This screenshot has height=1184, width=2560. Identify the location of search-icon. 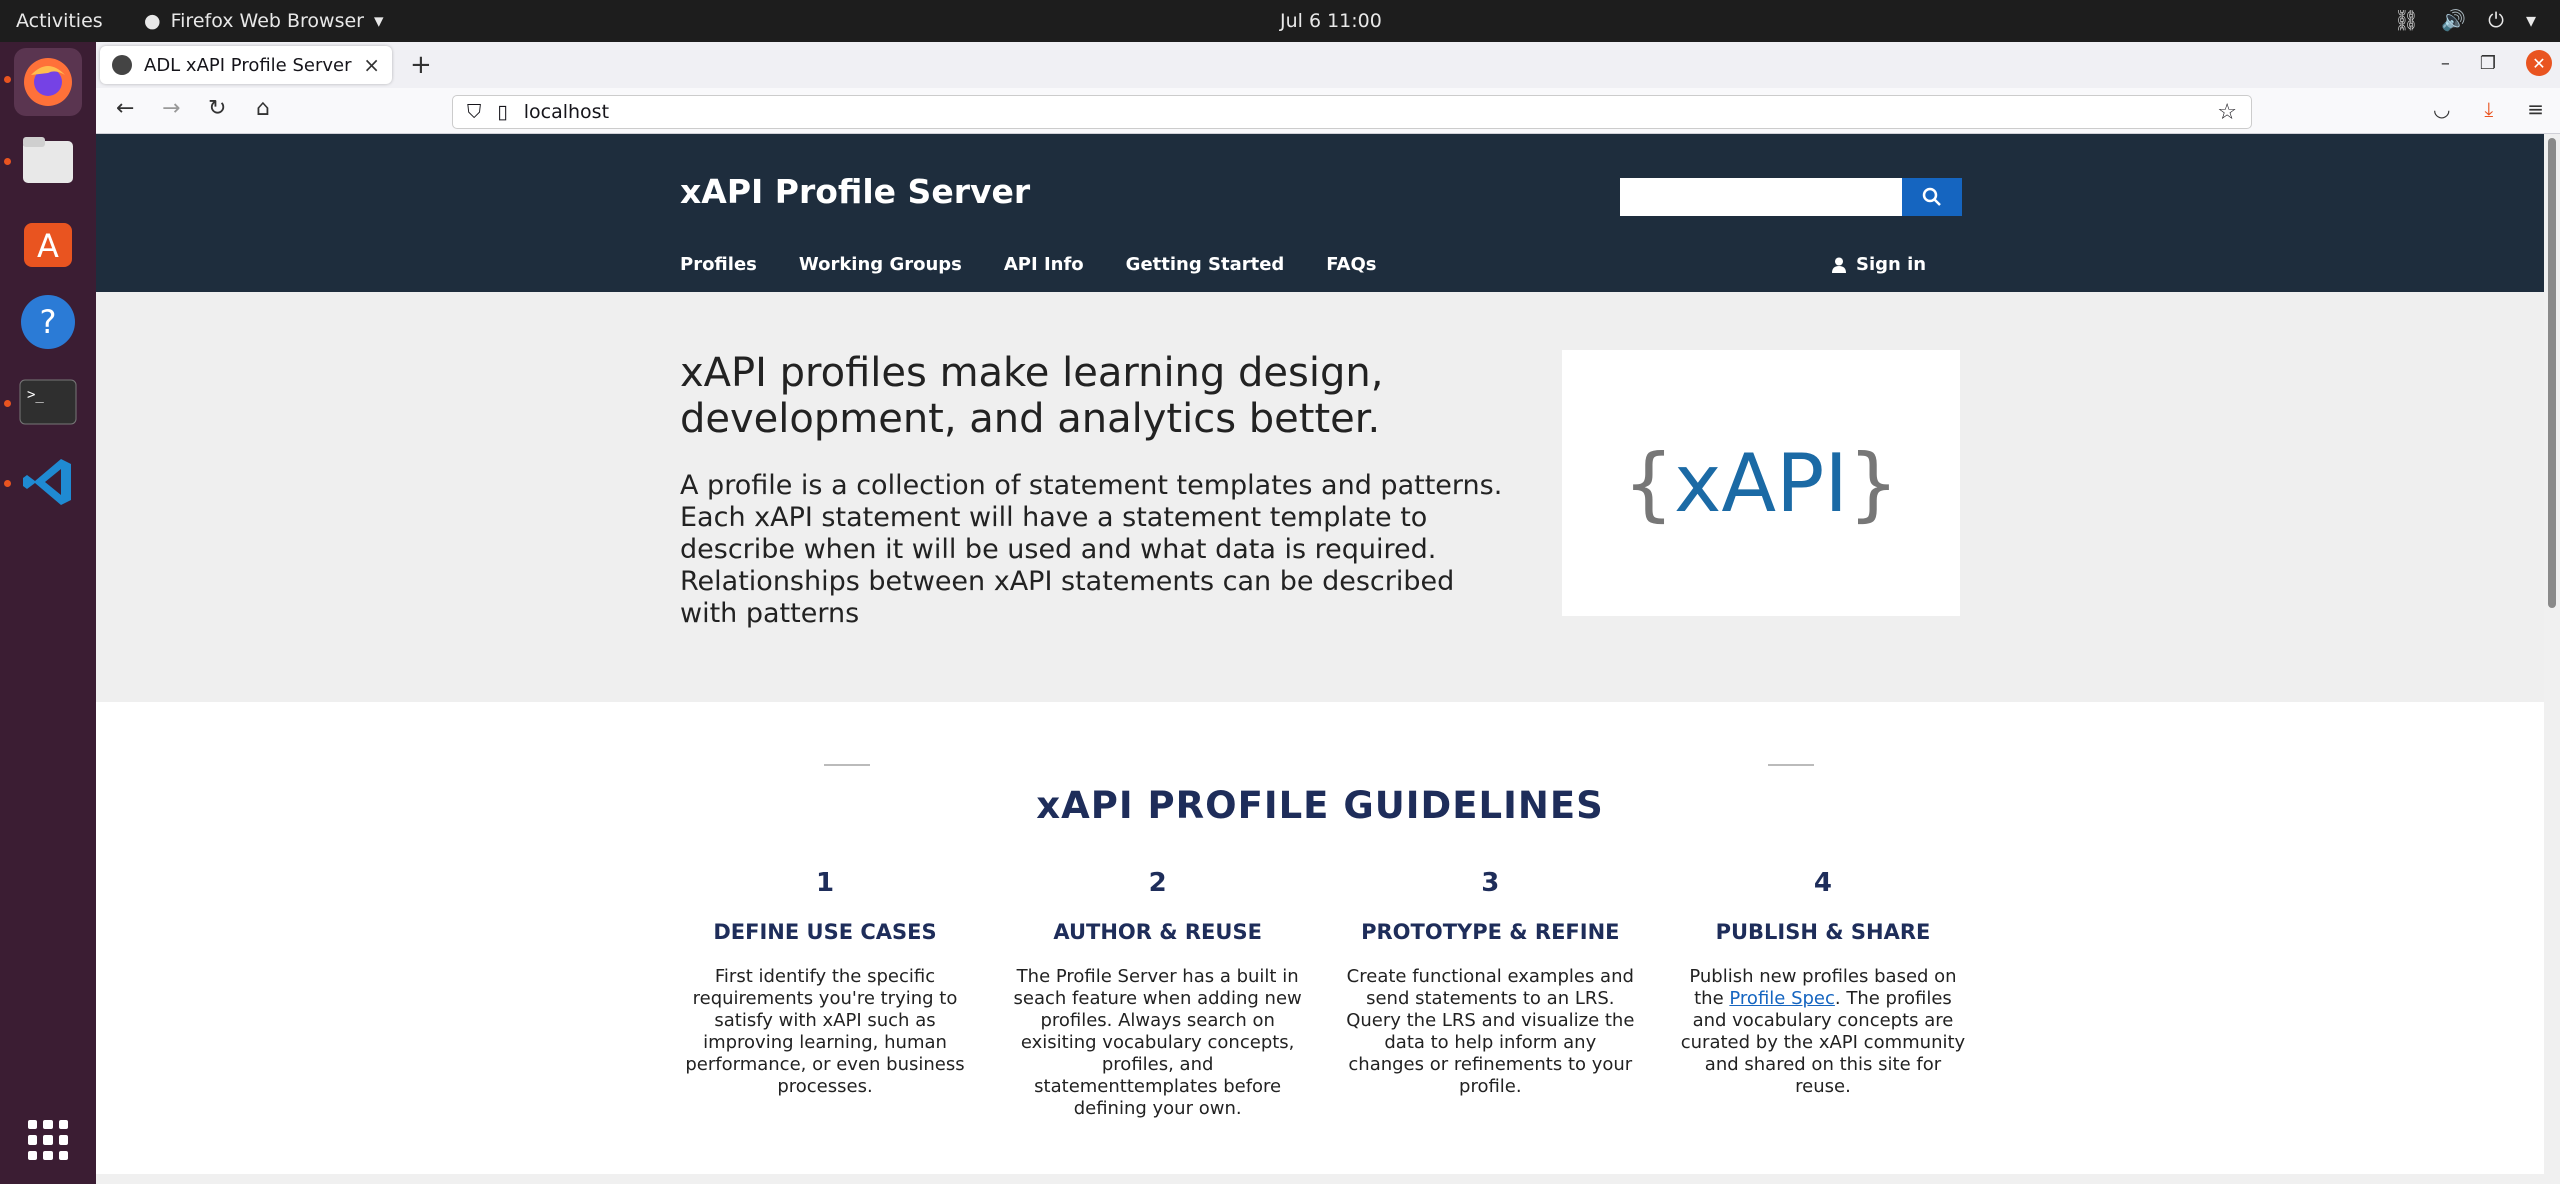
(1931, 196).